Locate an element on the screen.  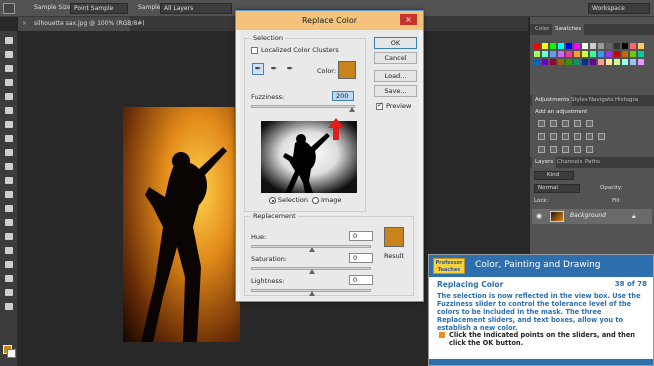
result-color-swatch is located at coordinates (394, 237).